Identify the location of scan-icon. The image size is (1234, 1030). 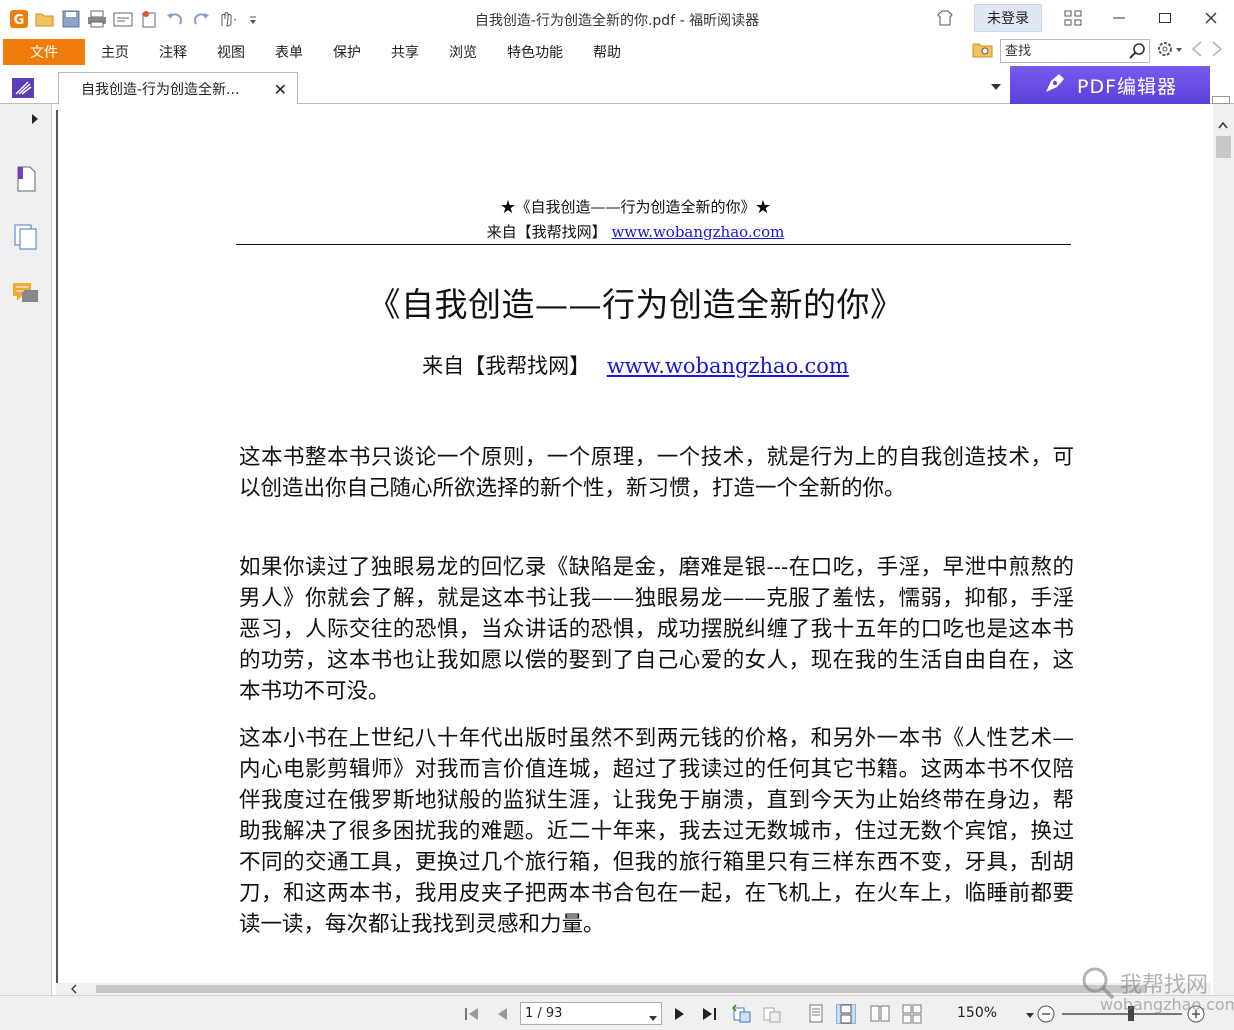
(122, 19).